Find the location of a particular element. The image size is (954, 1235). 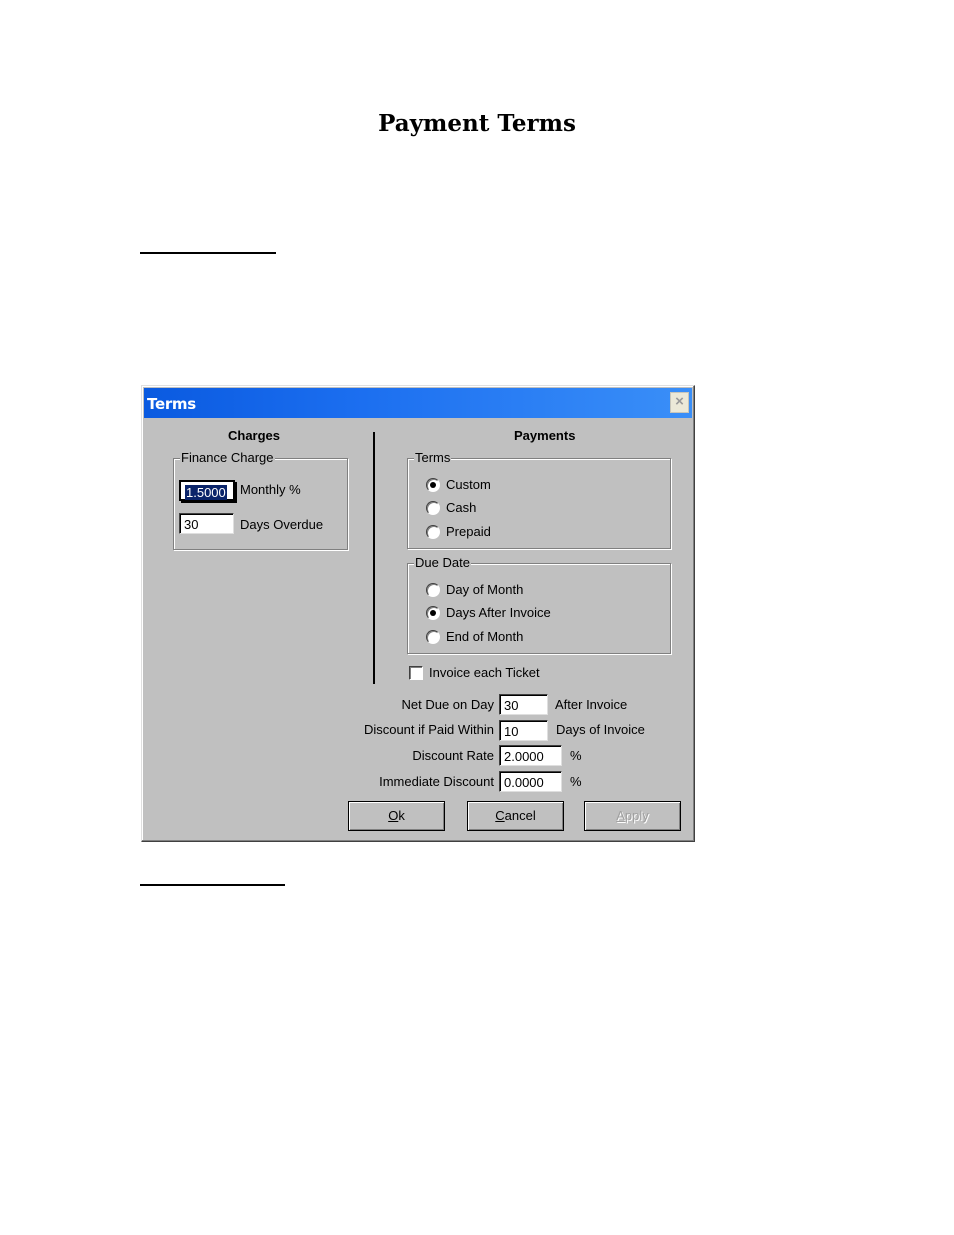

due-date-option-end-of-month: End of Month is located at coordinates (474, 636).